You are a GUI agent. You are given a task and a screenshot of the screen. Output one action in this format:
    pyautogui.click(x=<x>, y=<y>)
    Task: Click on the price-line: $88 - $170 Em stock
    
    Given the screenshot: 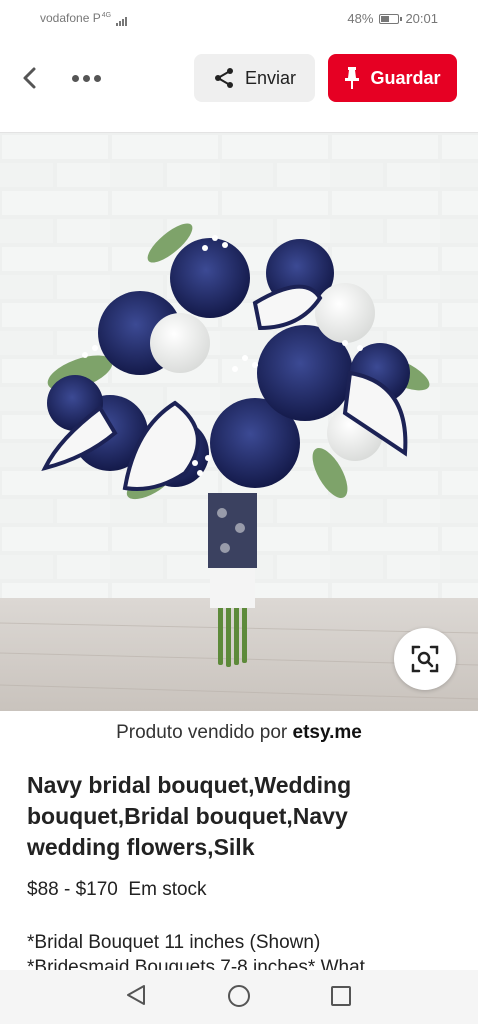 What is the action you would take?
    pyautogui.click(x=117, y=890)
    